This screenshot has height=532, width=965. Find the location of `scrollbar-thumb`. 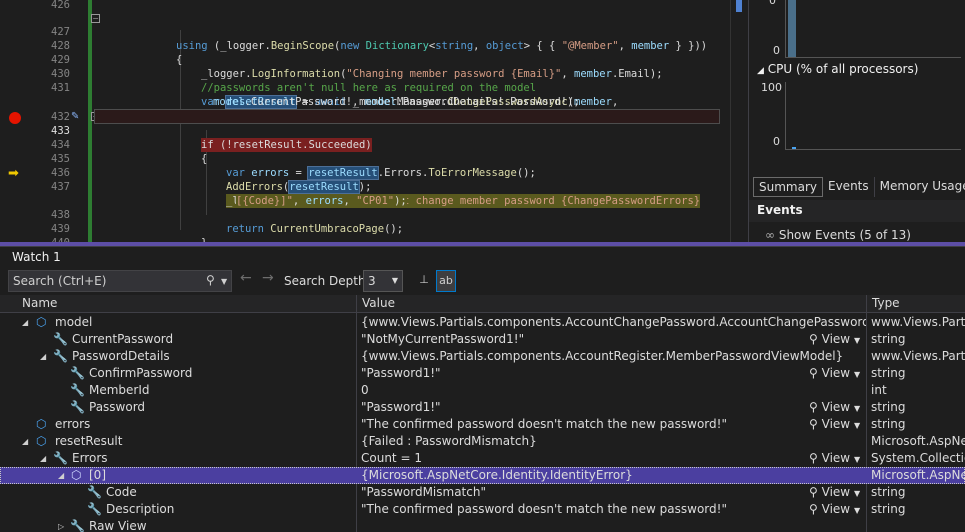

scrollbar-thumb is located at coordinates (739, 6).